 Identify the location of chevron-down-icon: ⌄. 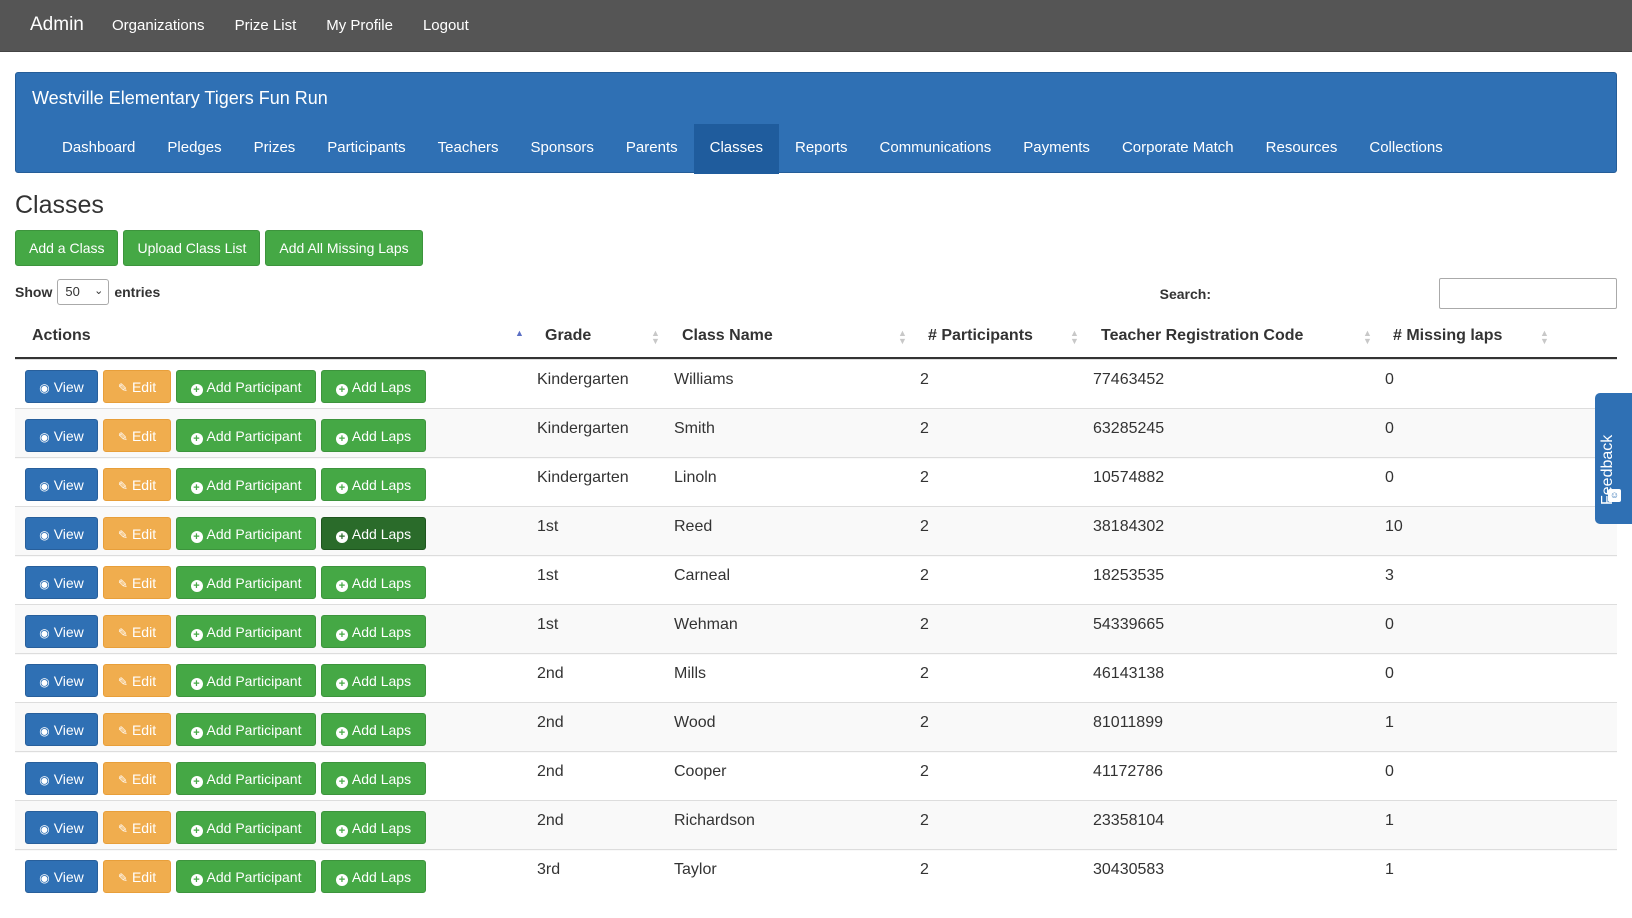
(99, 291).